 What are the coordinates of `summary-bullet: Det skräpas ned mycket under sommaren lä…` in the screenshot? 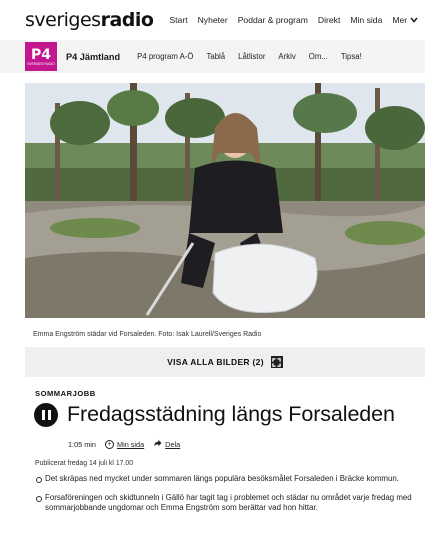 It's located at (227, 479).